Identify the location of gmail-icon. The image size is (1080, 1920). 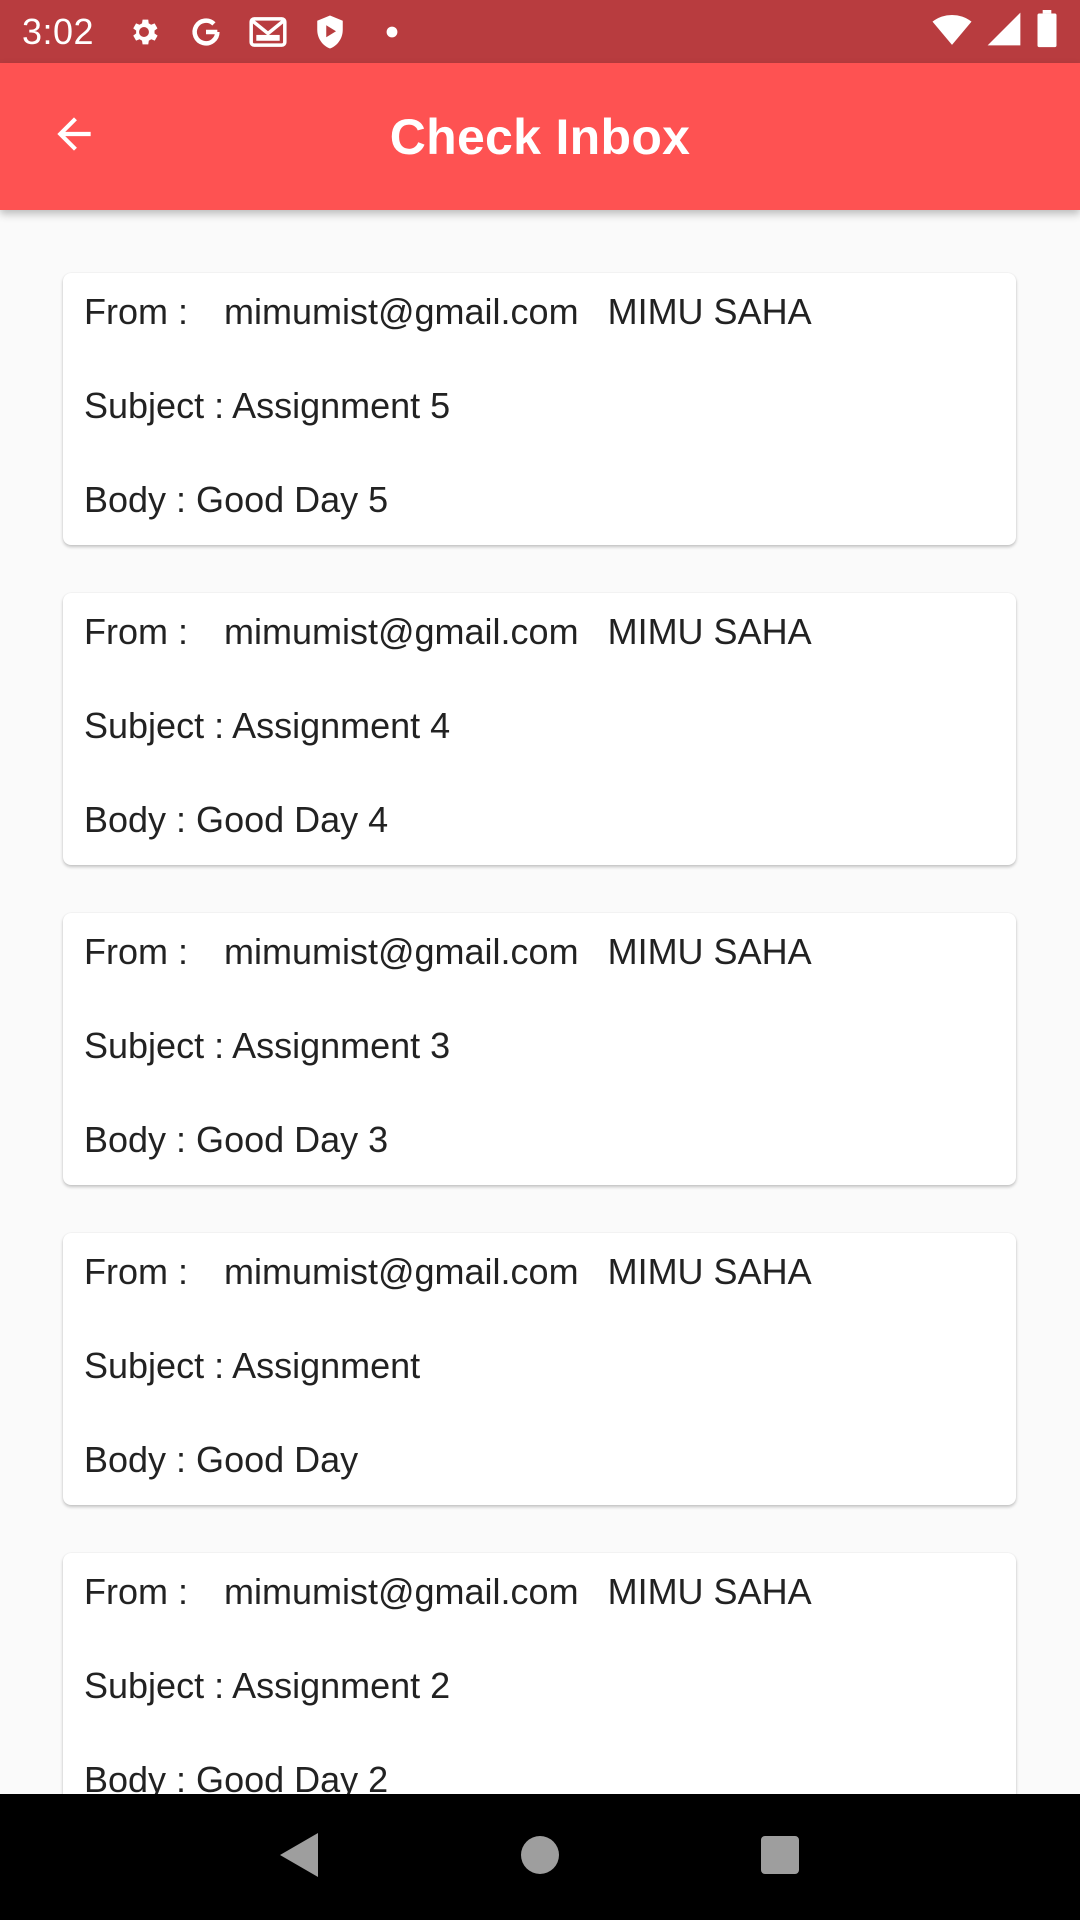
(268, 32).